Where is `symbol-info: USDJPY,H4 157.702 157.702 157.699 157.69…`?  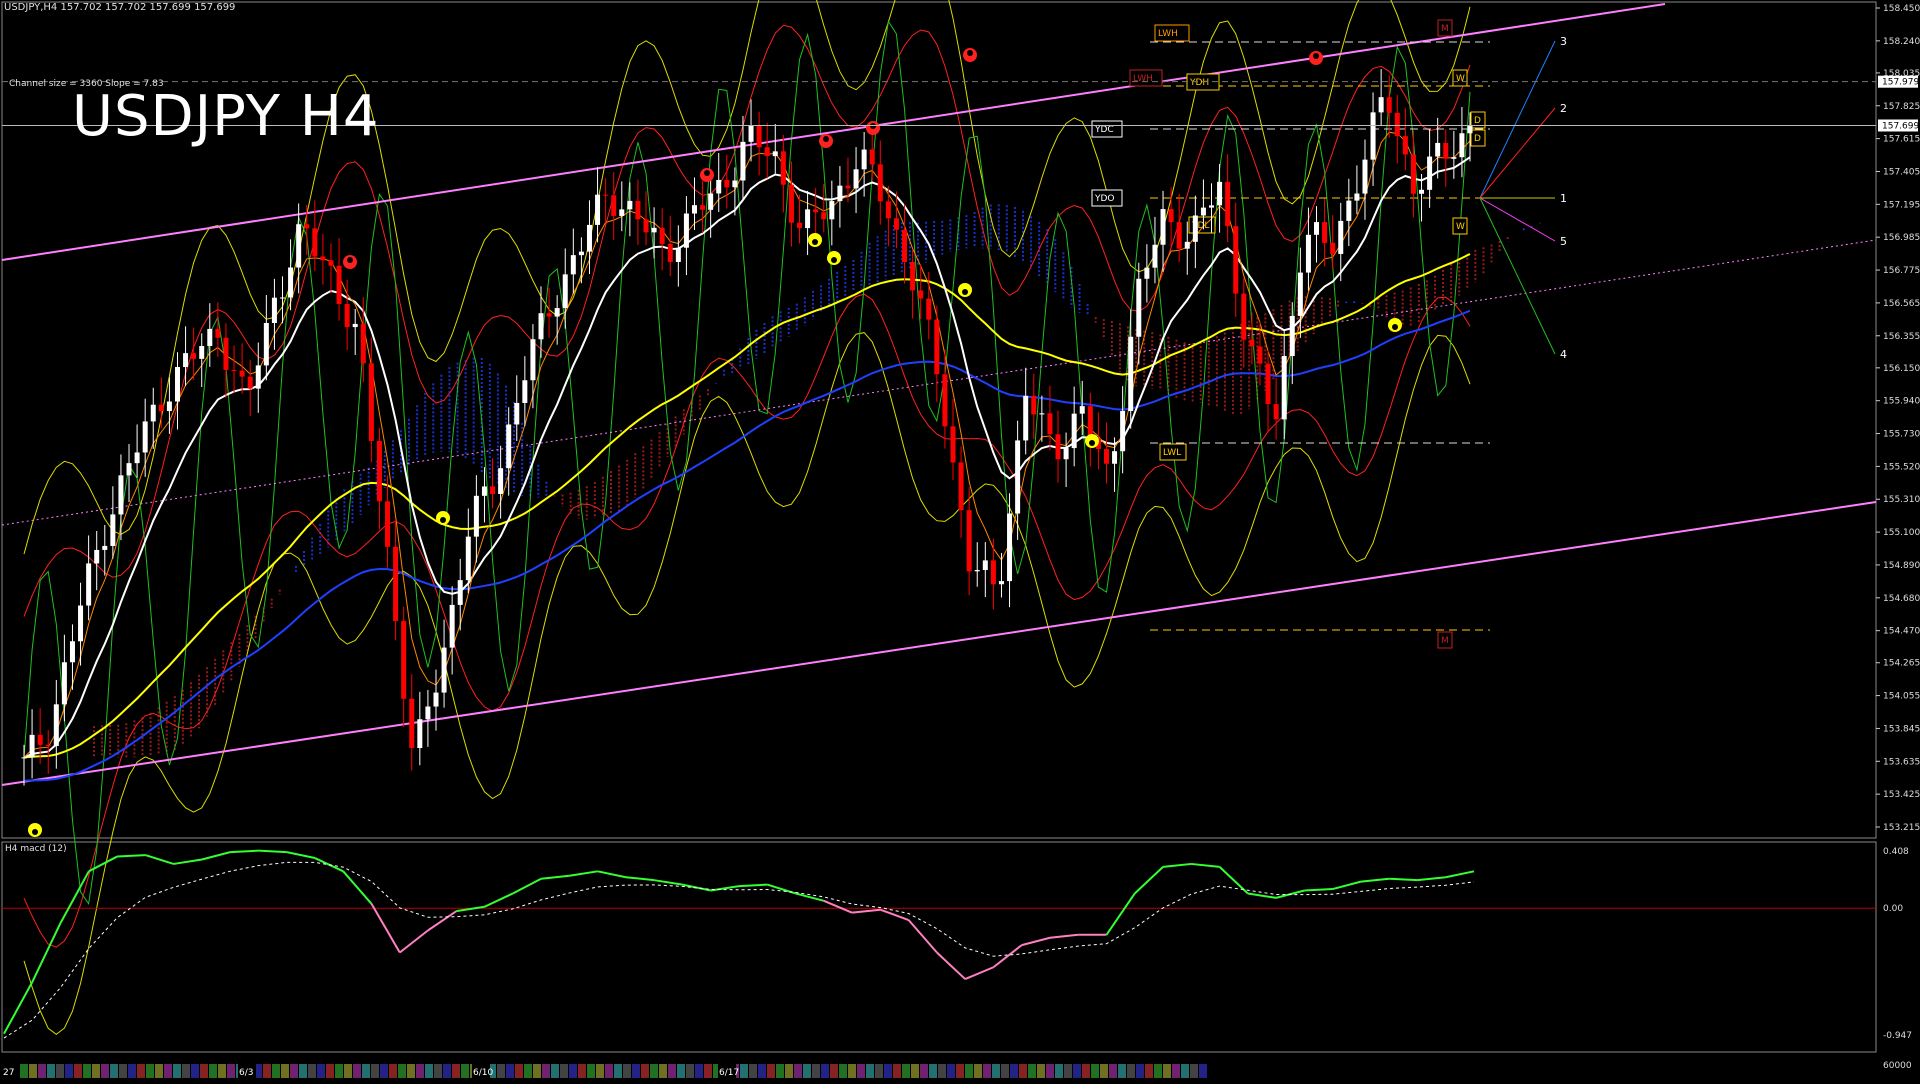
symbol-info: USDJPY,H4 157.702 157.702 157.699 157.69… is located at coordinates (120, 7).